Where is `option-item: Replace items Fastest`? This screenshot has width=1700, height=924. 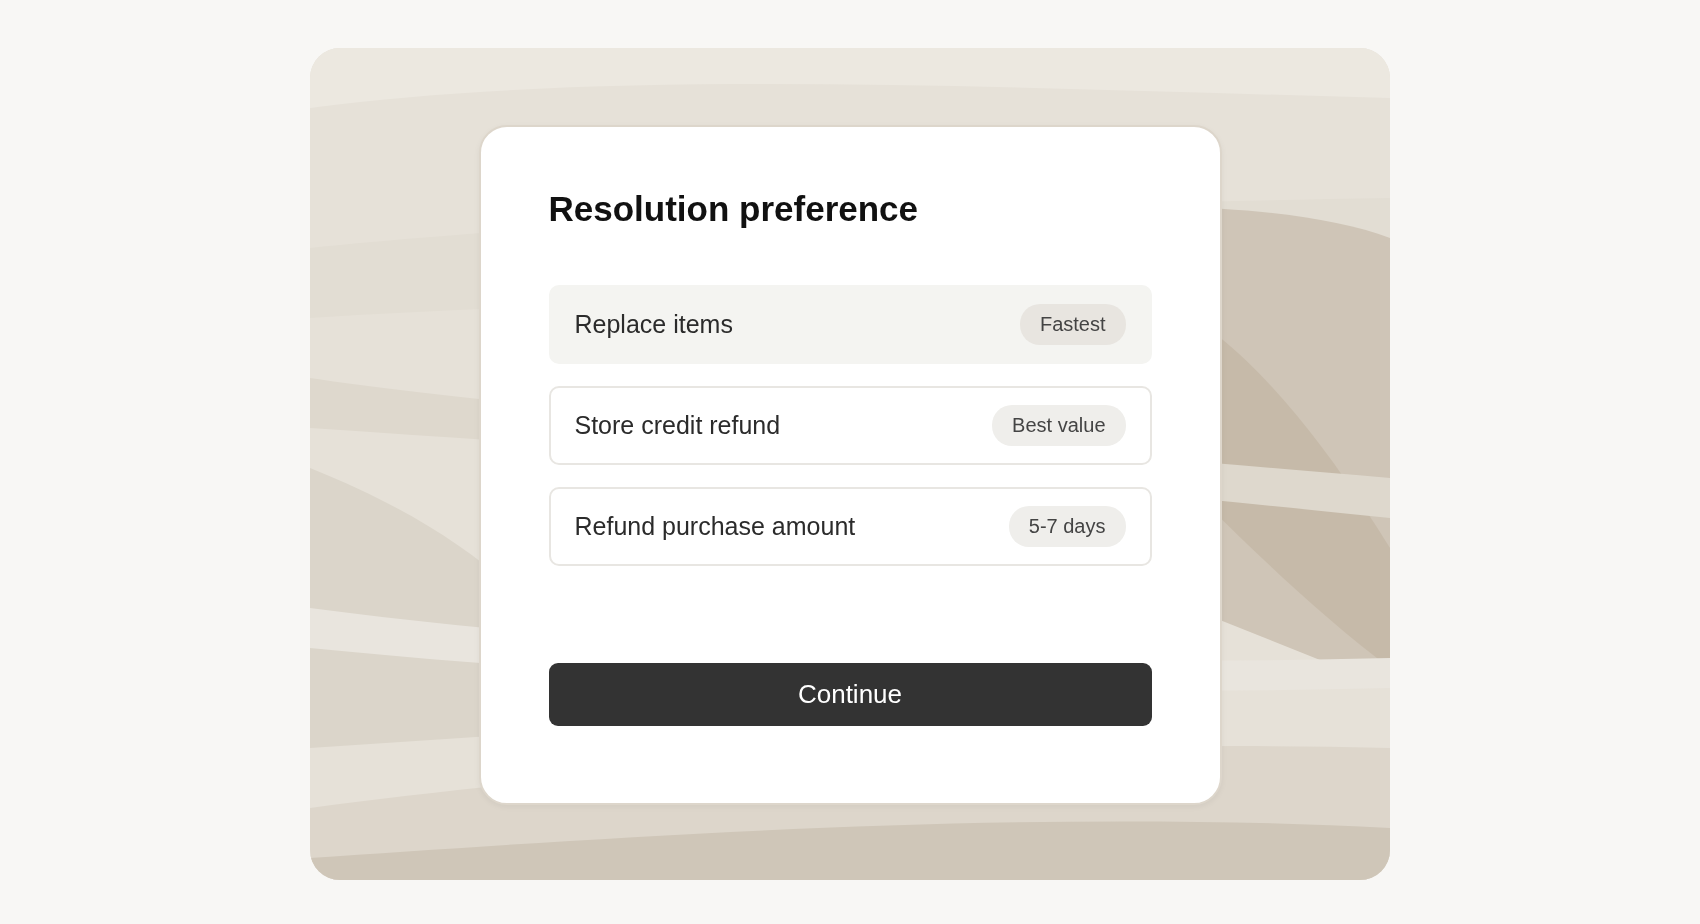 option-item: Replace items Fastest is located at coordinates (850, 324).